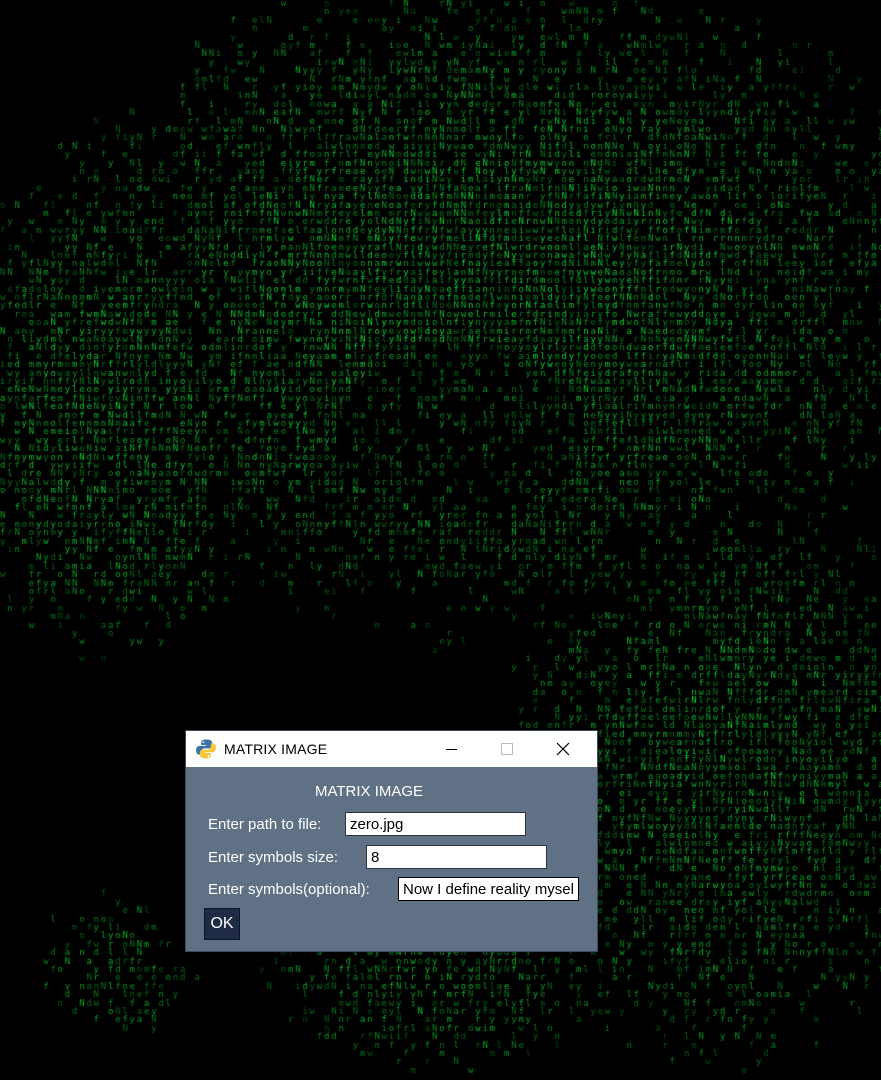 The width and height of the screenshot is (881, 1080). I want to click on maximize-icon, so click(507, 749).